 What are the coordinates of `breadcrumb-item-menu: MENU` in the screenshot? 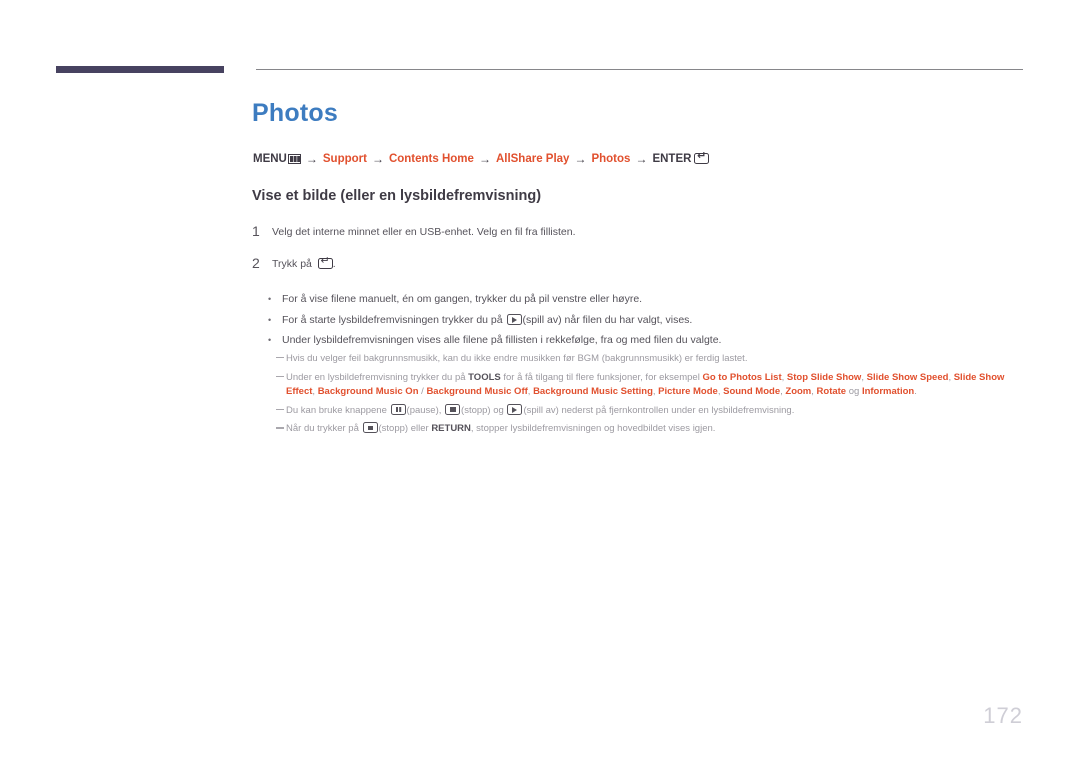 It's located at (277, 159).